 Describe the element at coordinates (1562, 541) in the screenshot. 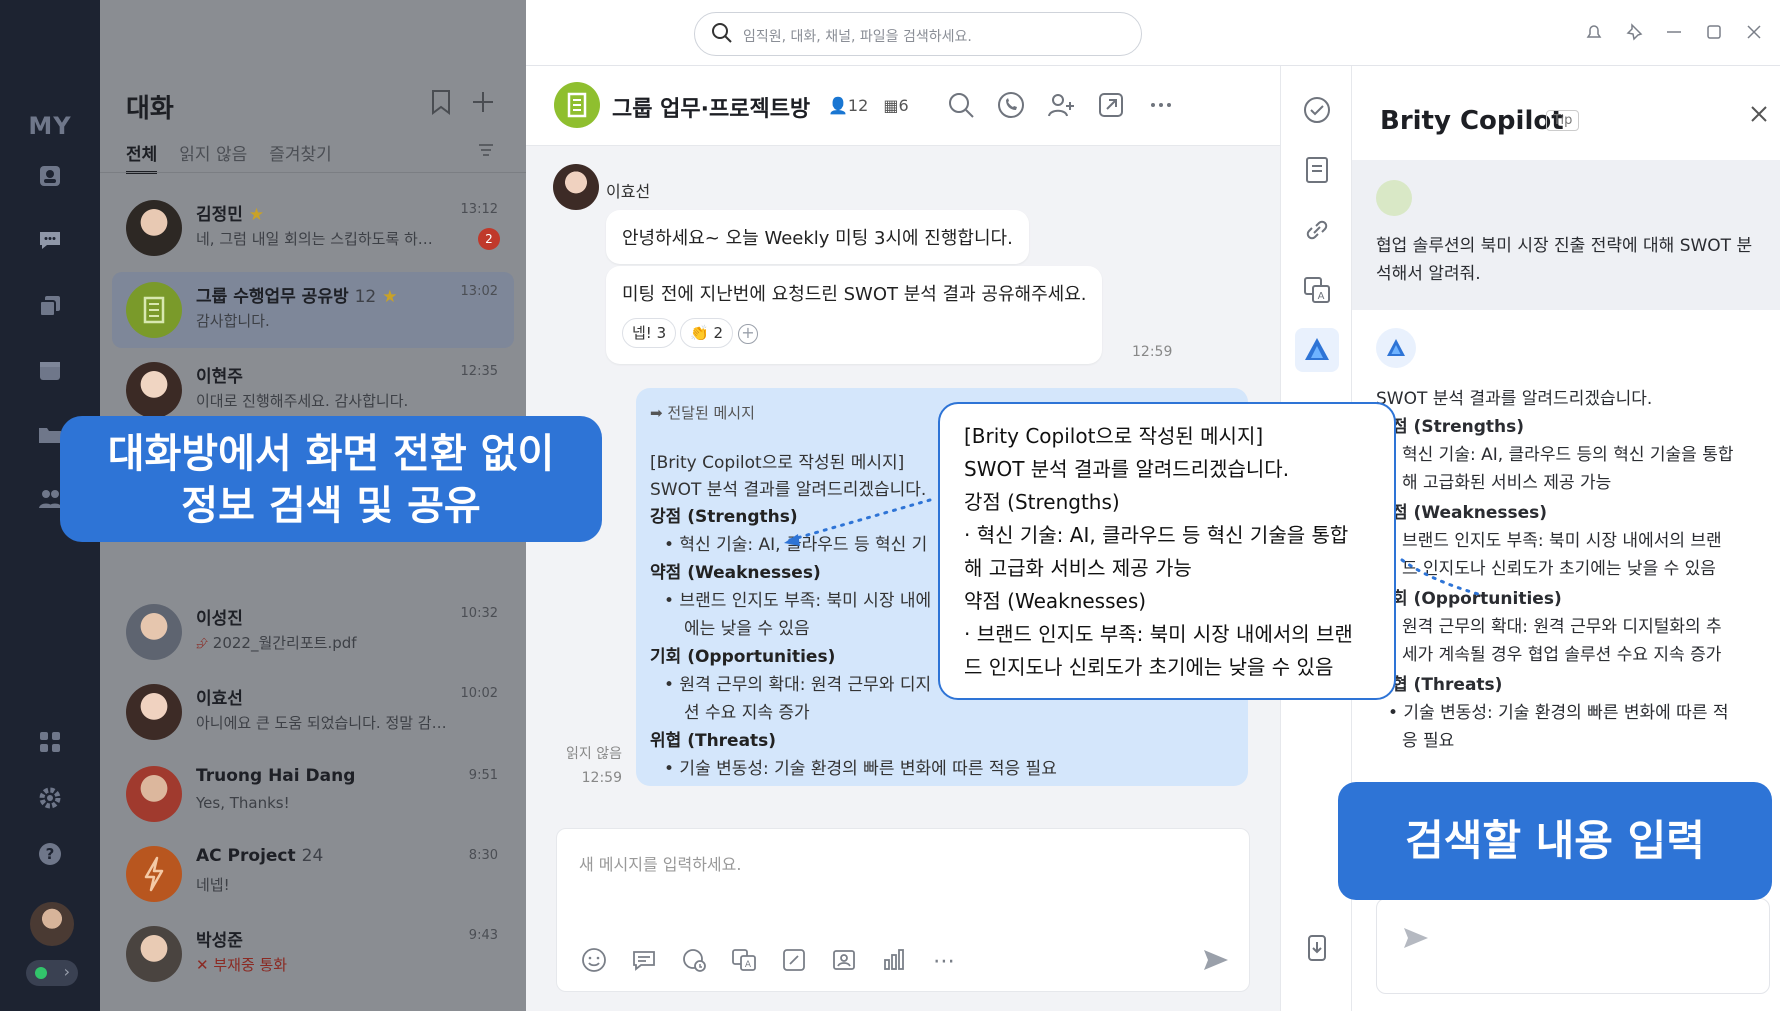

I see `answer-line: 브랜드 인지도 부족: 북미 시장 내에서의 브랜` at that location.